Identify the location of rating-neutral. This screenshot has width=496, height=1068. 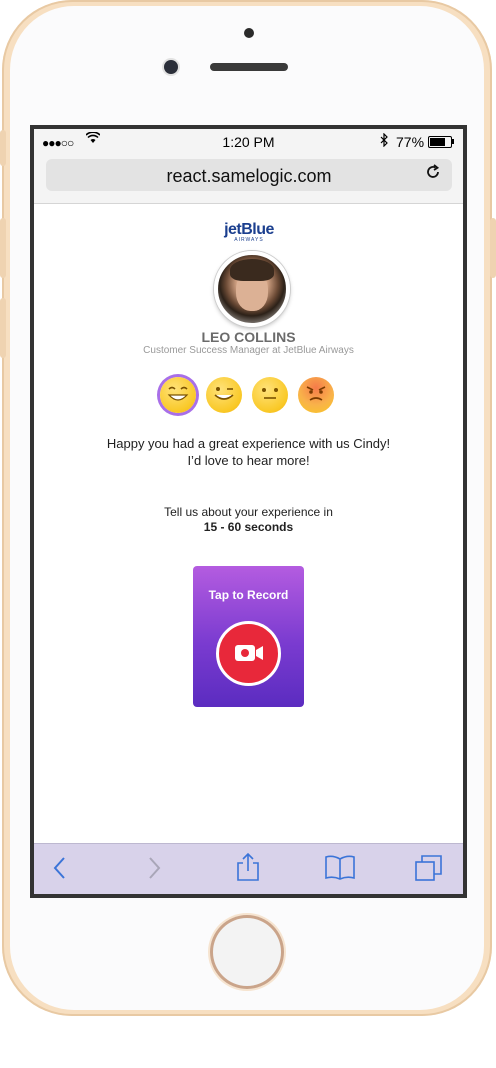
(270, 395).